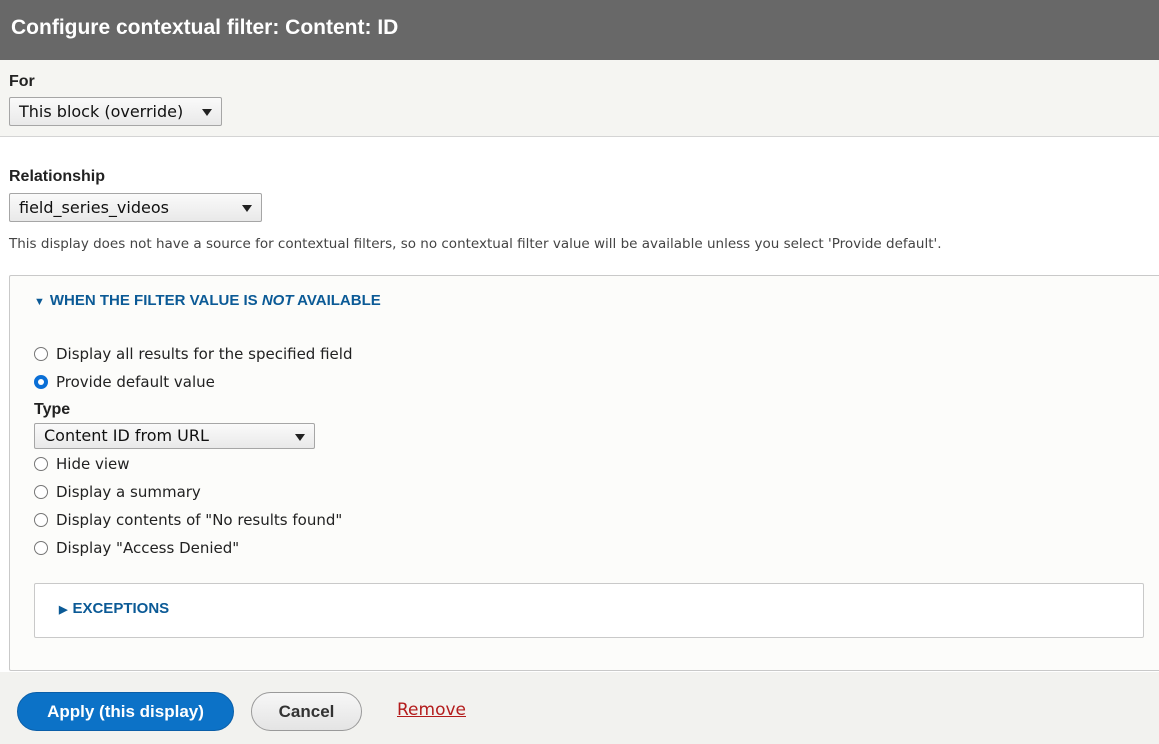 The image size is (1159, 744). I want to click on radio-display-summary: Display a summary, so click(117, 492).